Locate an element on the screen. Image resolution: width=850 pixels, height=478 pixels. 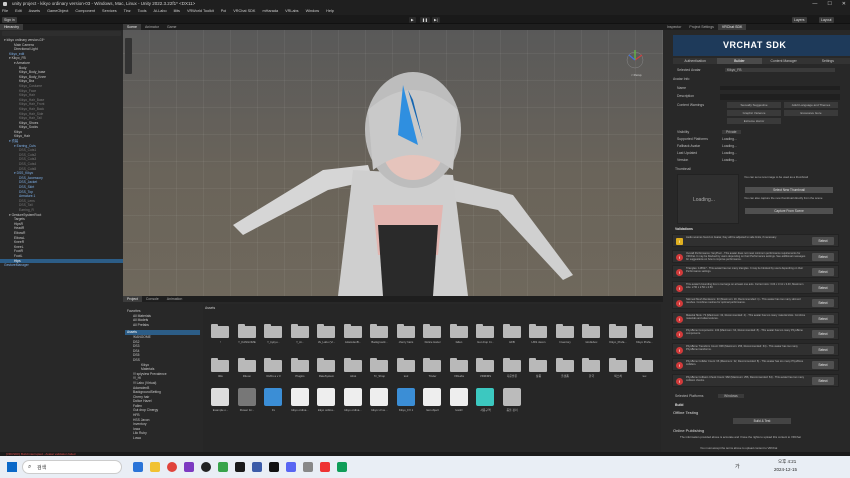
pause-button: ❚❚ is located at coordinates (425, 19).